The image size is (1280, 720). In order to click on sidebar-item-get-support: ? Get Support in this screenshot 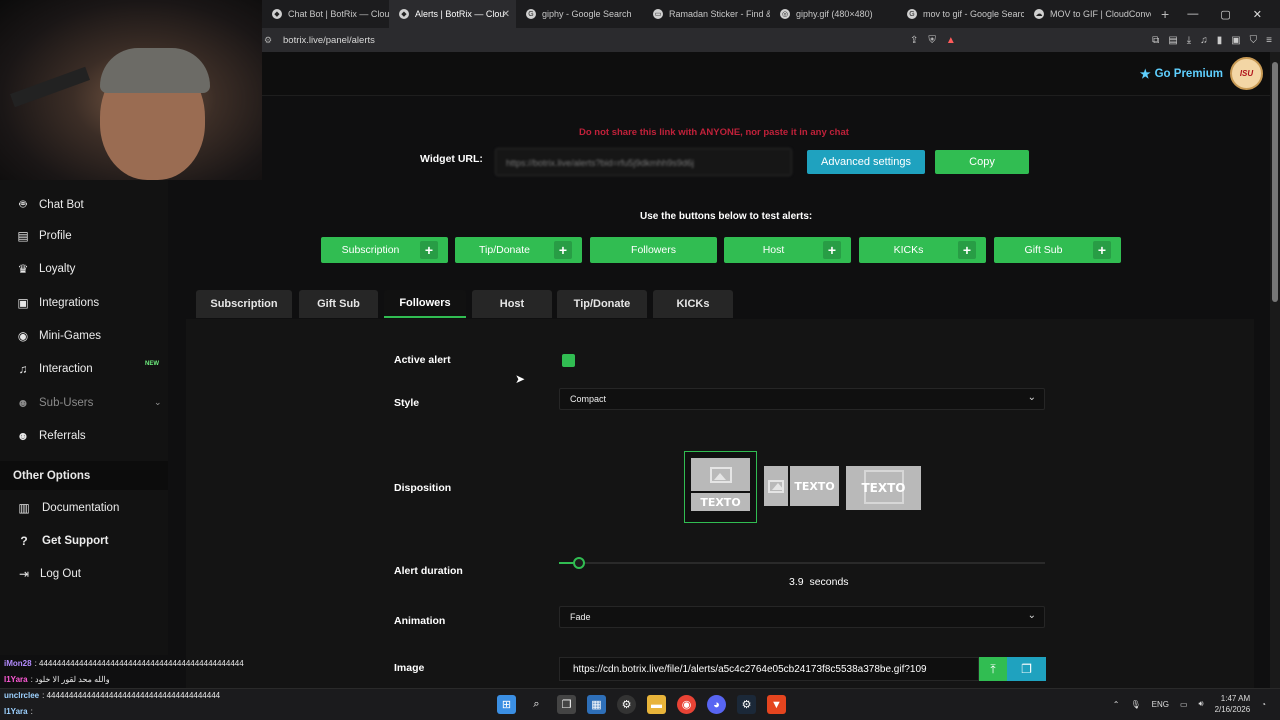, I will do `click(62, 541)`.